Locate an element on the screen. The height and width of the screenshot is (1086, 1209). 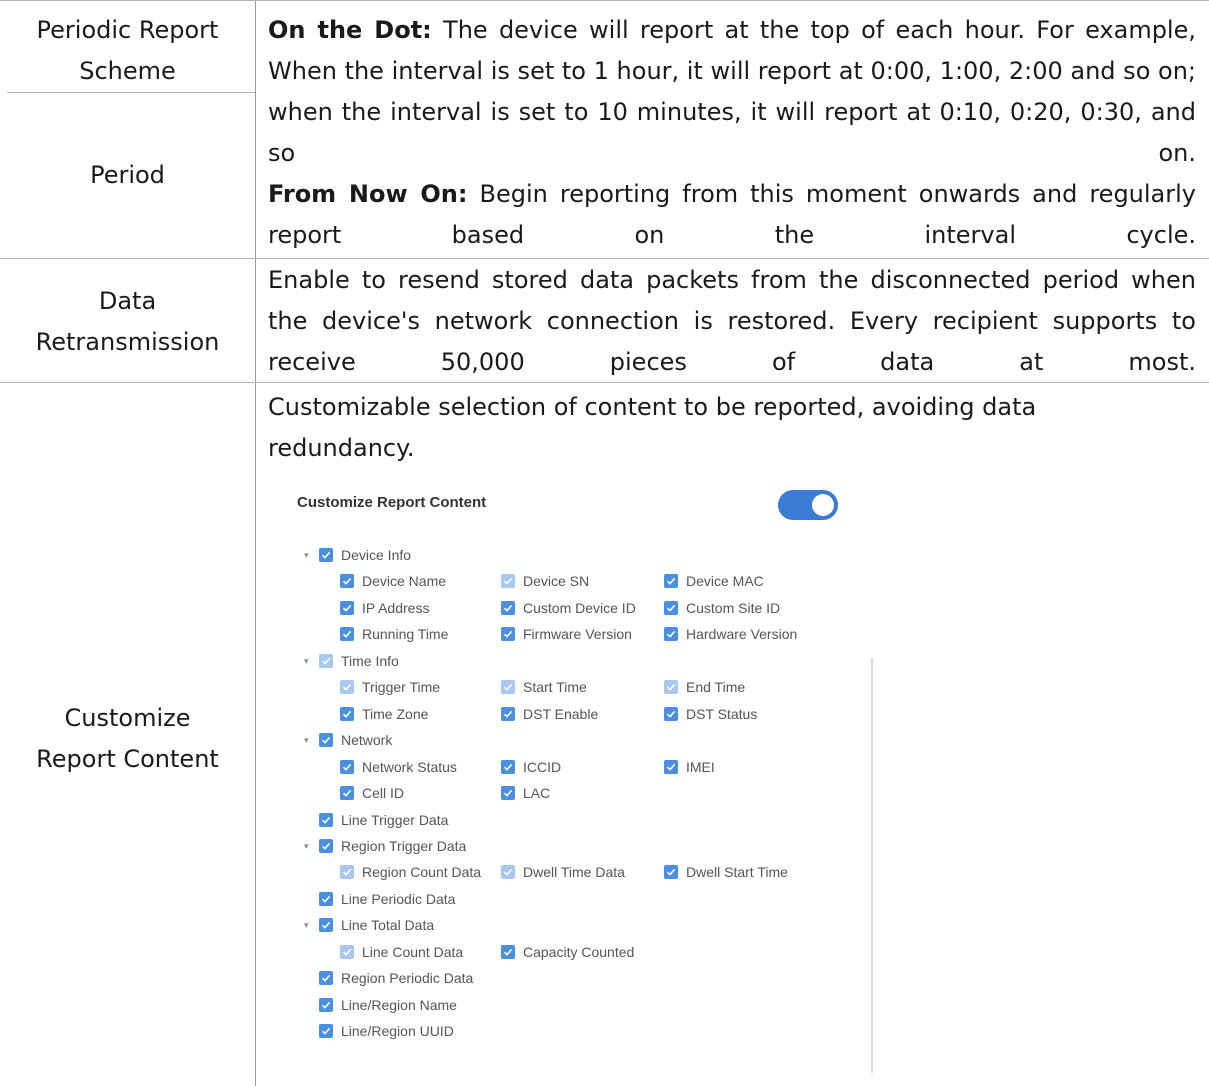
tree-item: Hardware Version is located at coordinates (764, 634).